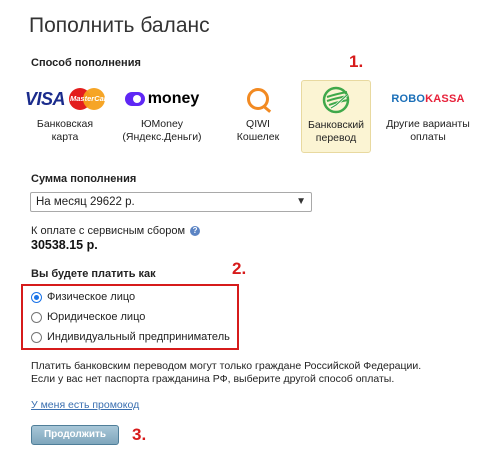  I want to click on yoomoney-logo-text: money, so click(173, 98).